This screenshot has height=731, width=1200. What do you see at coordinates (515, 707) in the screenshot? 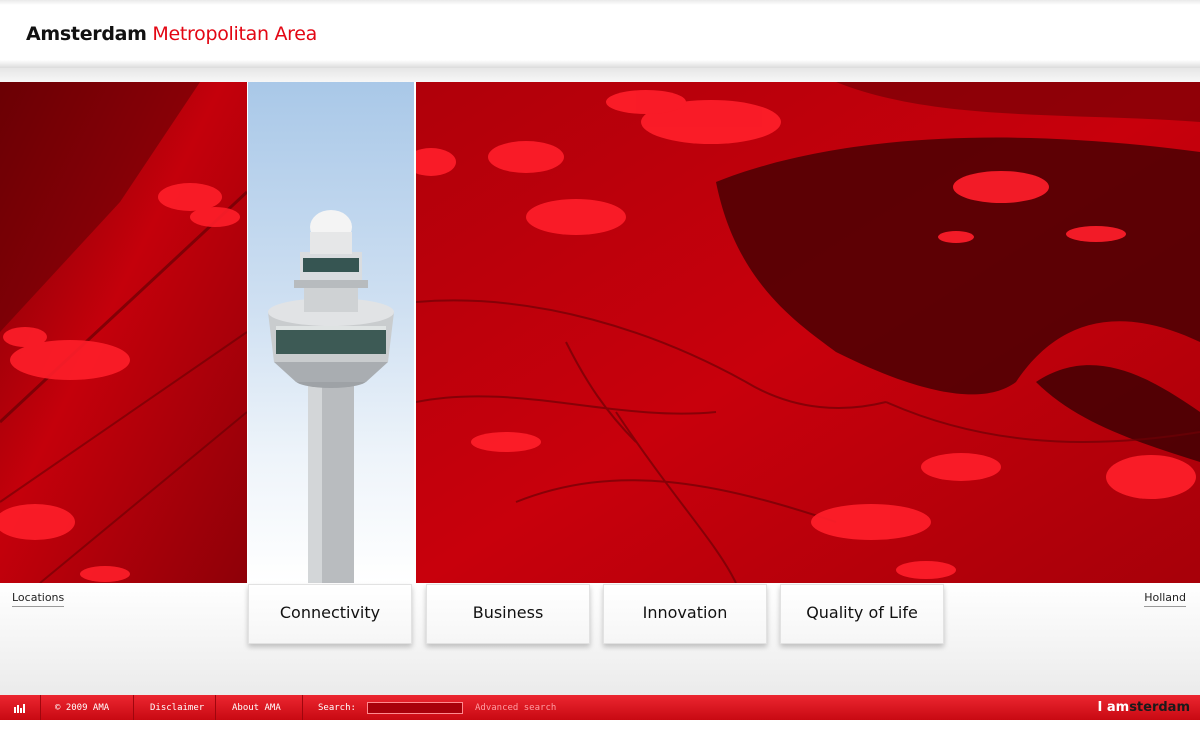
I see `advanced-search-link: Advanced search` at bounding box center [515, 707].